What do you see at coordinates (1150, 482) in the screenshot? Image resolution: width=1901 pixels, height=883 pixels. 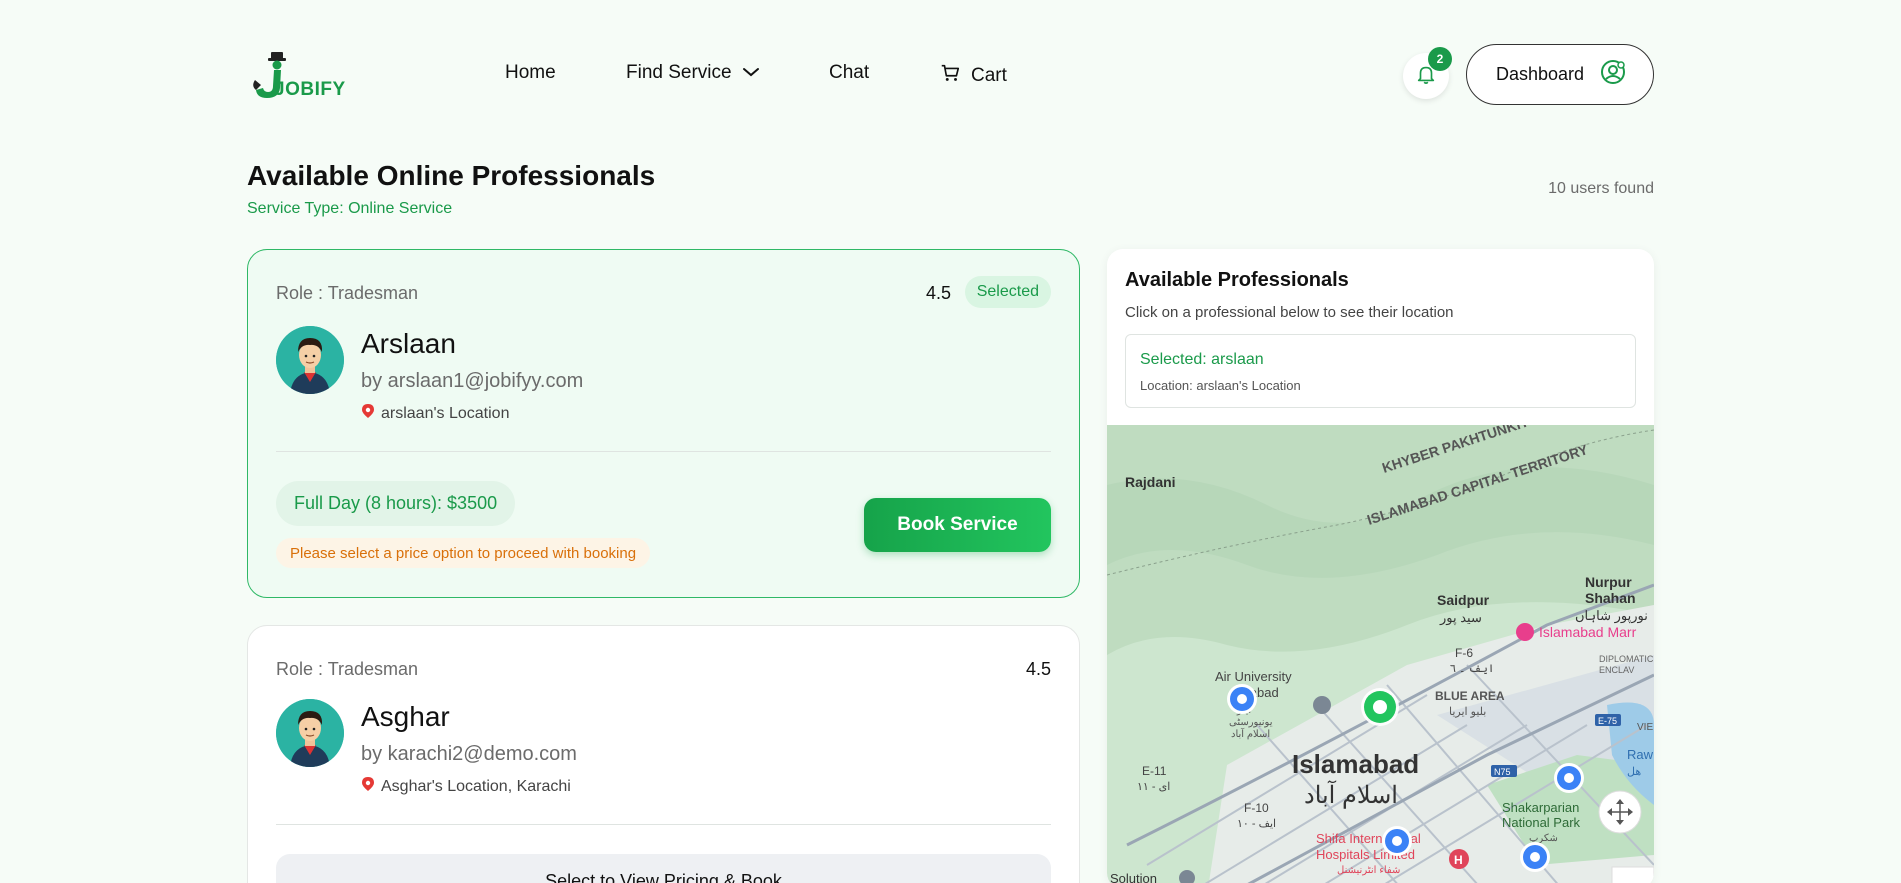 I see `map-label: Rajdani` at bounding box center [1150, 482].